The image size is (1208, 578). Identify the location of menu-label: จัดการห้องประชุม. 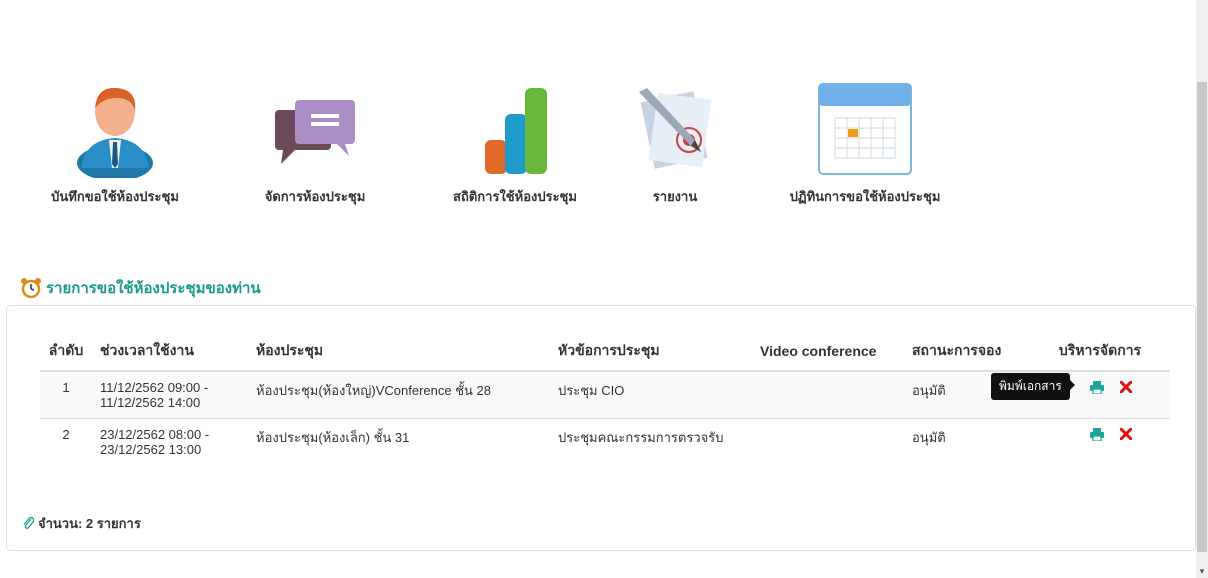
(315, 196).